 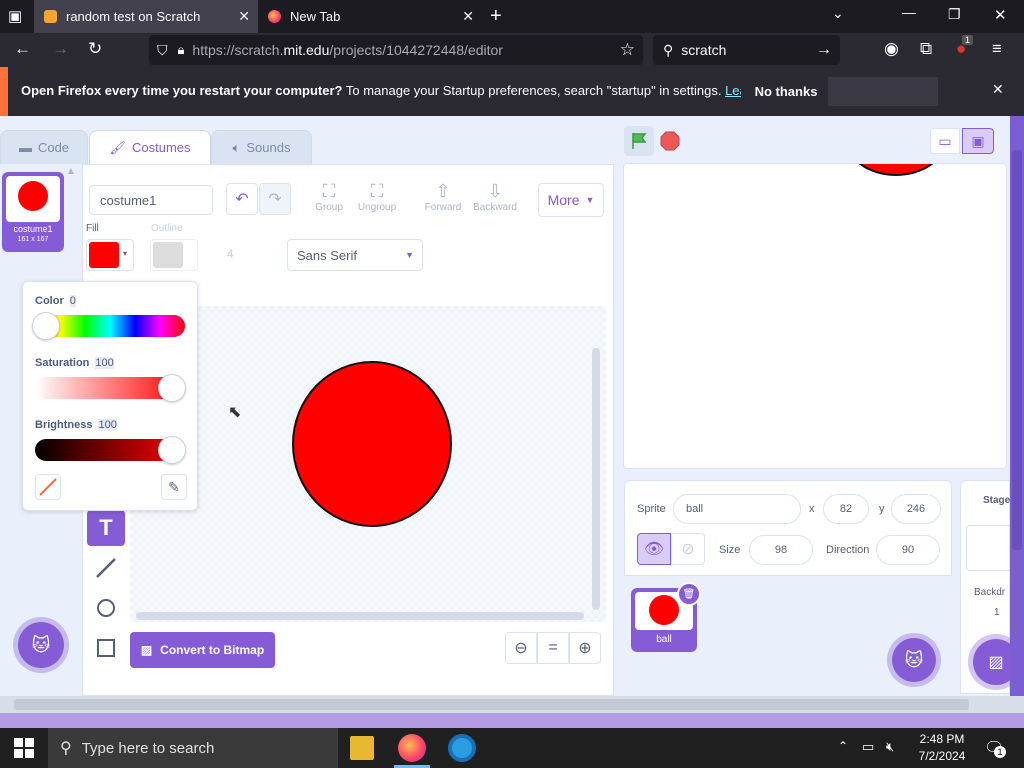 I want to click on tab-overflow-chevron-icon: ⌄, so click(x=838, y=13).